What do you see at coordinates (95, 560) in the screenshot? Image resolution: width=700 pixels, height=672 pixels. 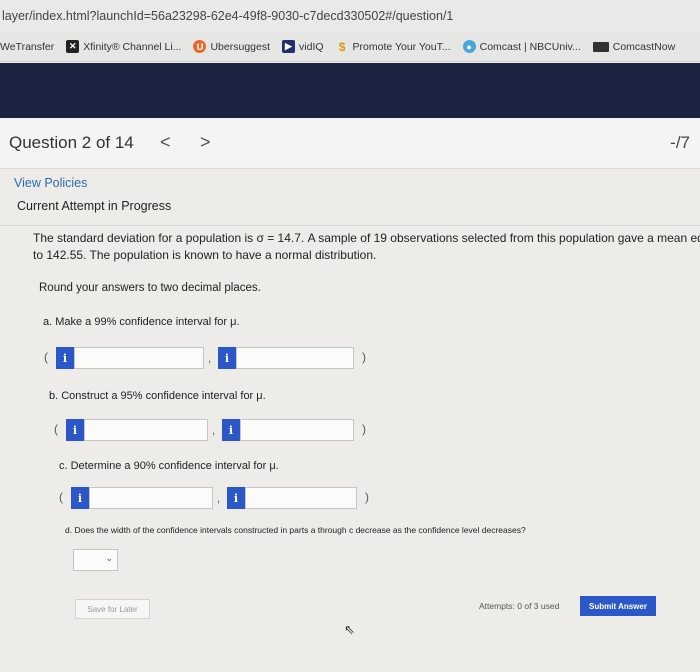 I see `part-d-select: ⌄` at bounding box center [95, 560].